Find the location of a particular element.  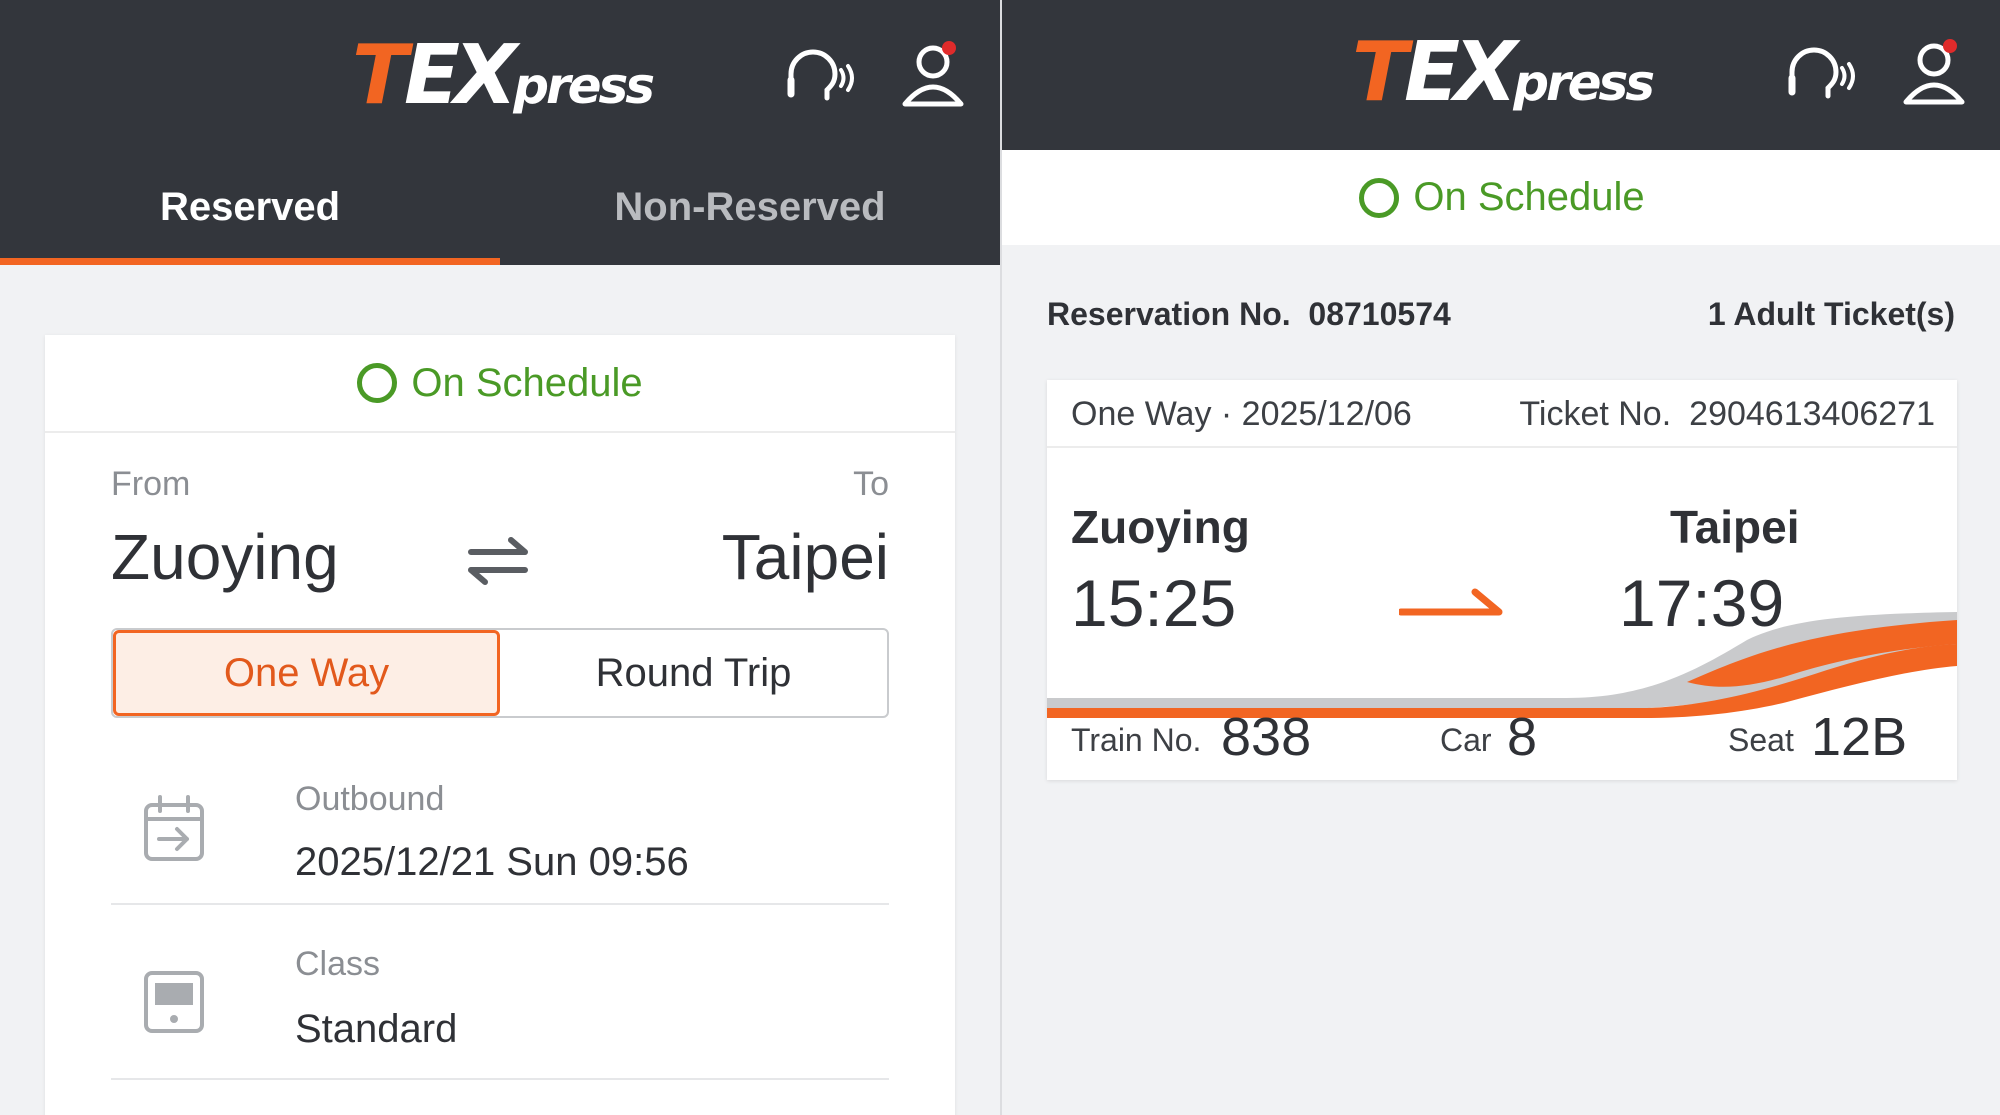

reservation-number: Reservation No. 08710574 is located at coordinates (1249, 314).